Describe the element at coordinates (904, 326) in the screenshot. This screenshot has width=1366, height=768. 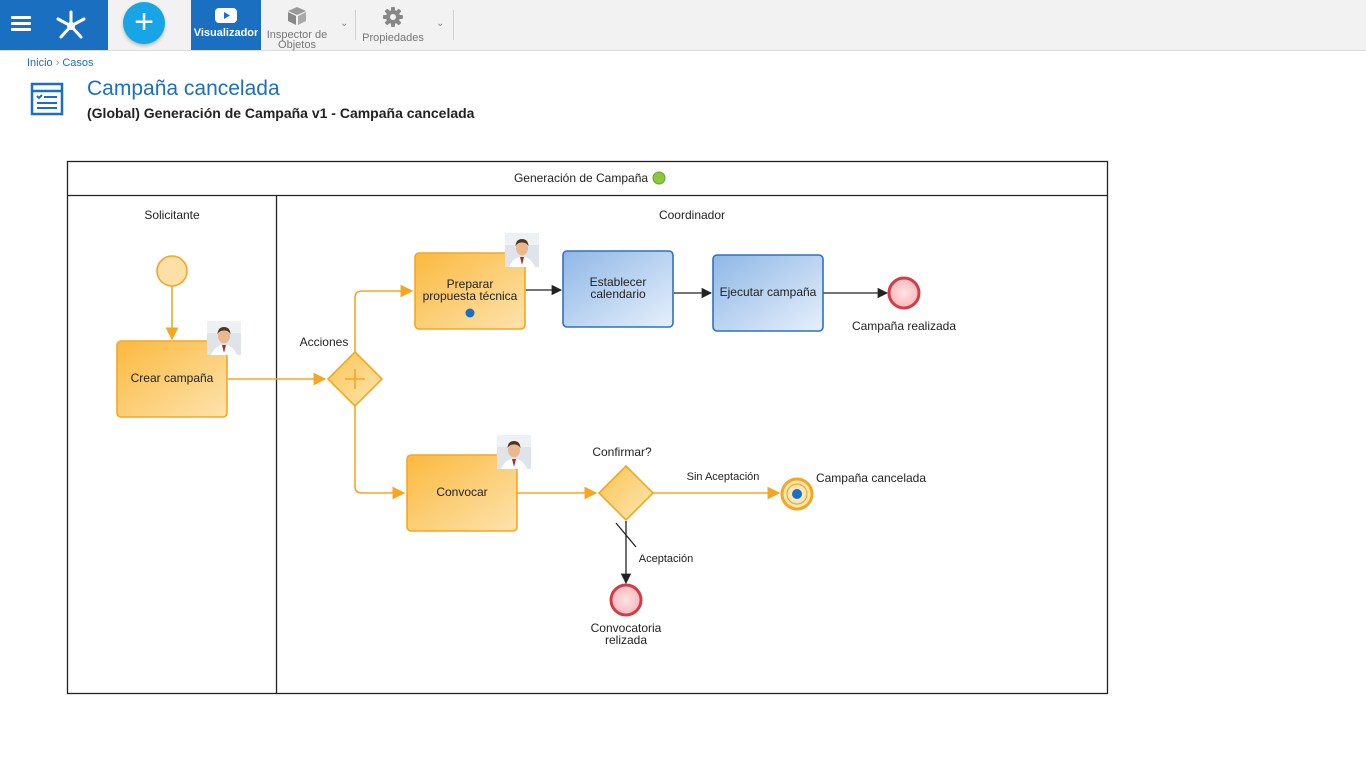
I see `end-event-realizada-label: Campaña realizada` at that location.